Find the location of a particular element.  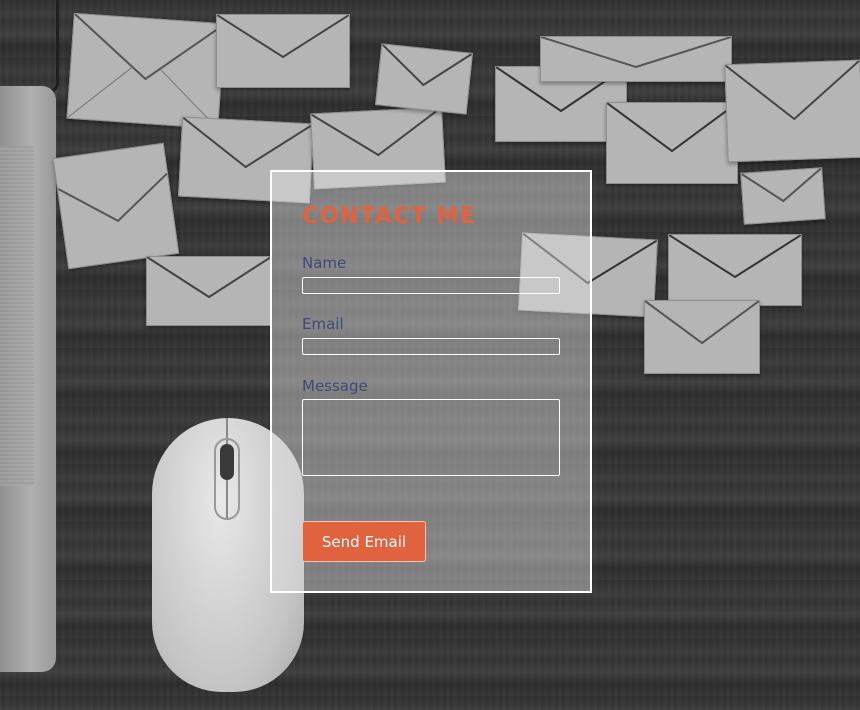

laptop-keyboard is located at coordinates (17, 316).